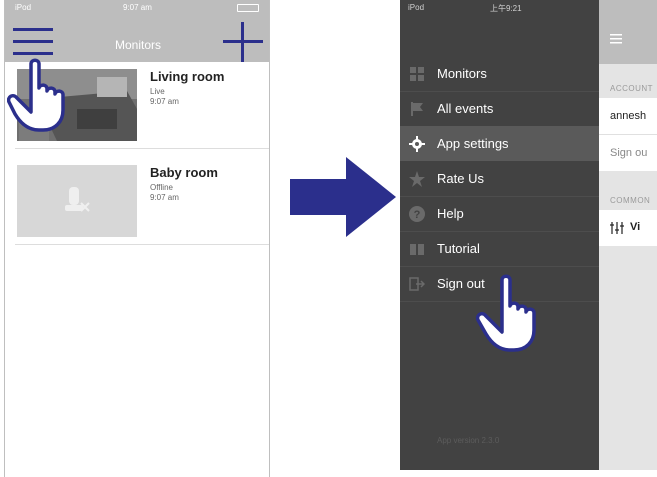 This screenshot has height=477, width=657. Describe the element at coordinates (460, 178) in the screenshot. I see `menu-label: Rate Us` at that location.